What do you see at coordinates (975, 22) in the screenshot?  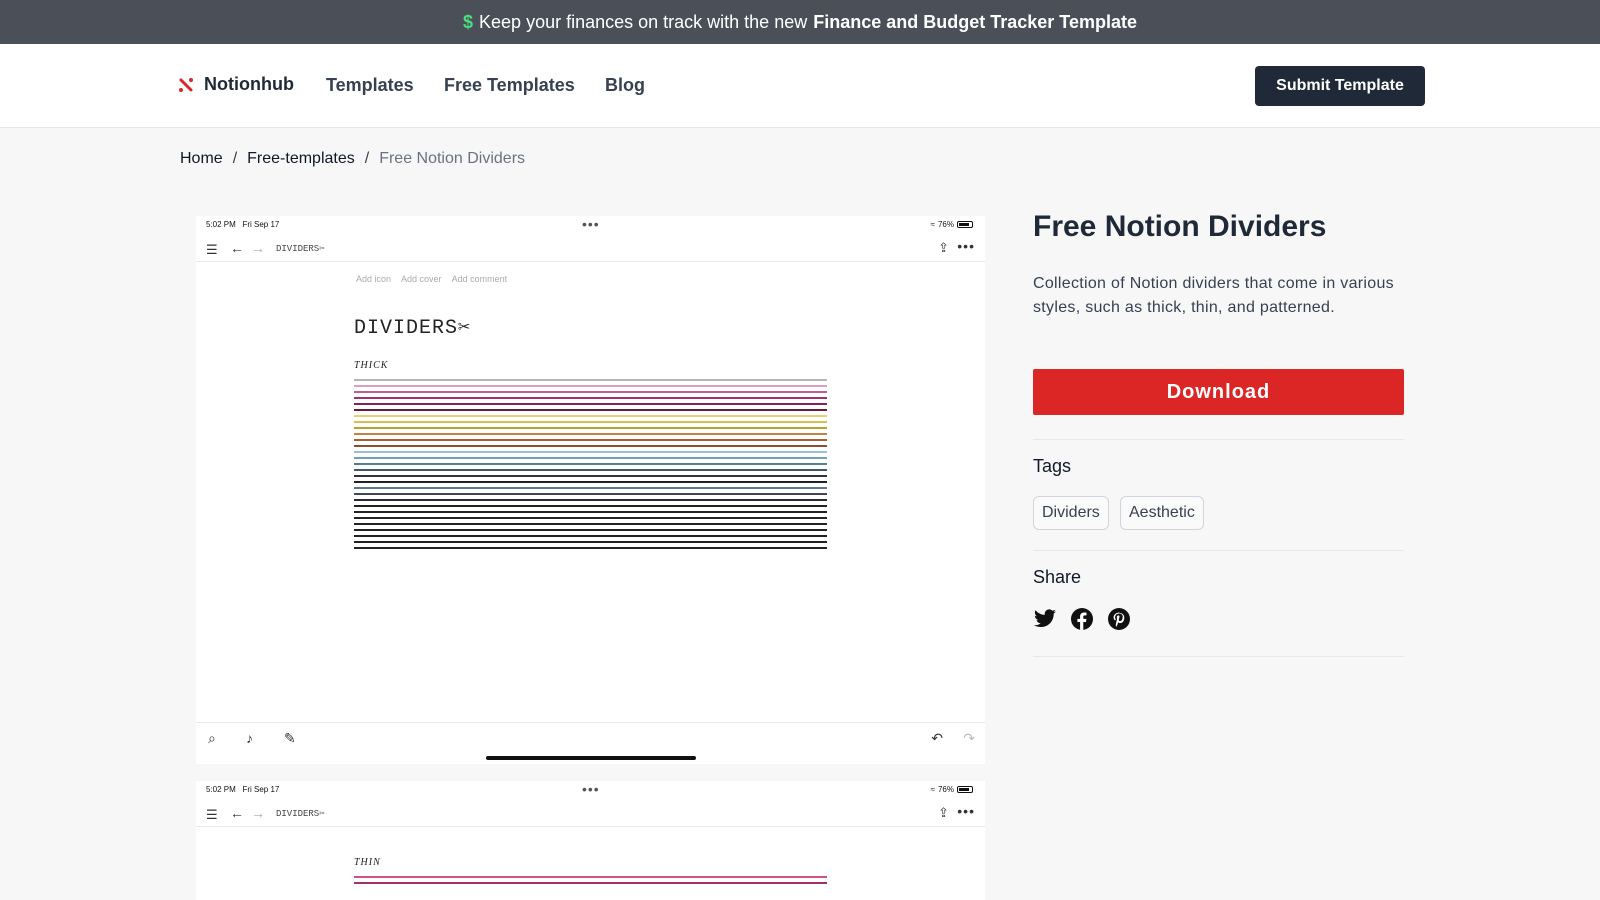 I see `banner-highlight-link: Finance and Budget Tracker Template` at bounding box center [975, 22].